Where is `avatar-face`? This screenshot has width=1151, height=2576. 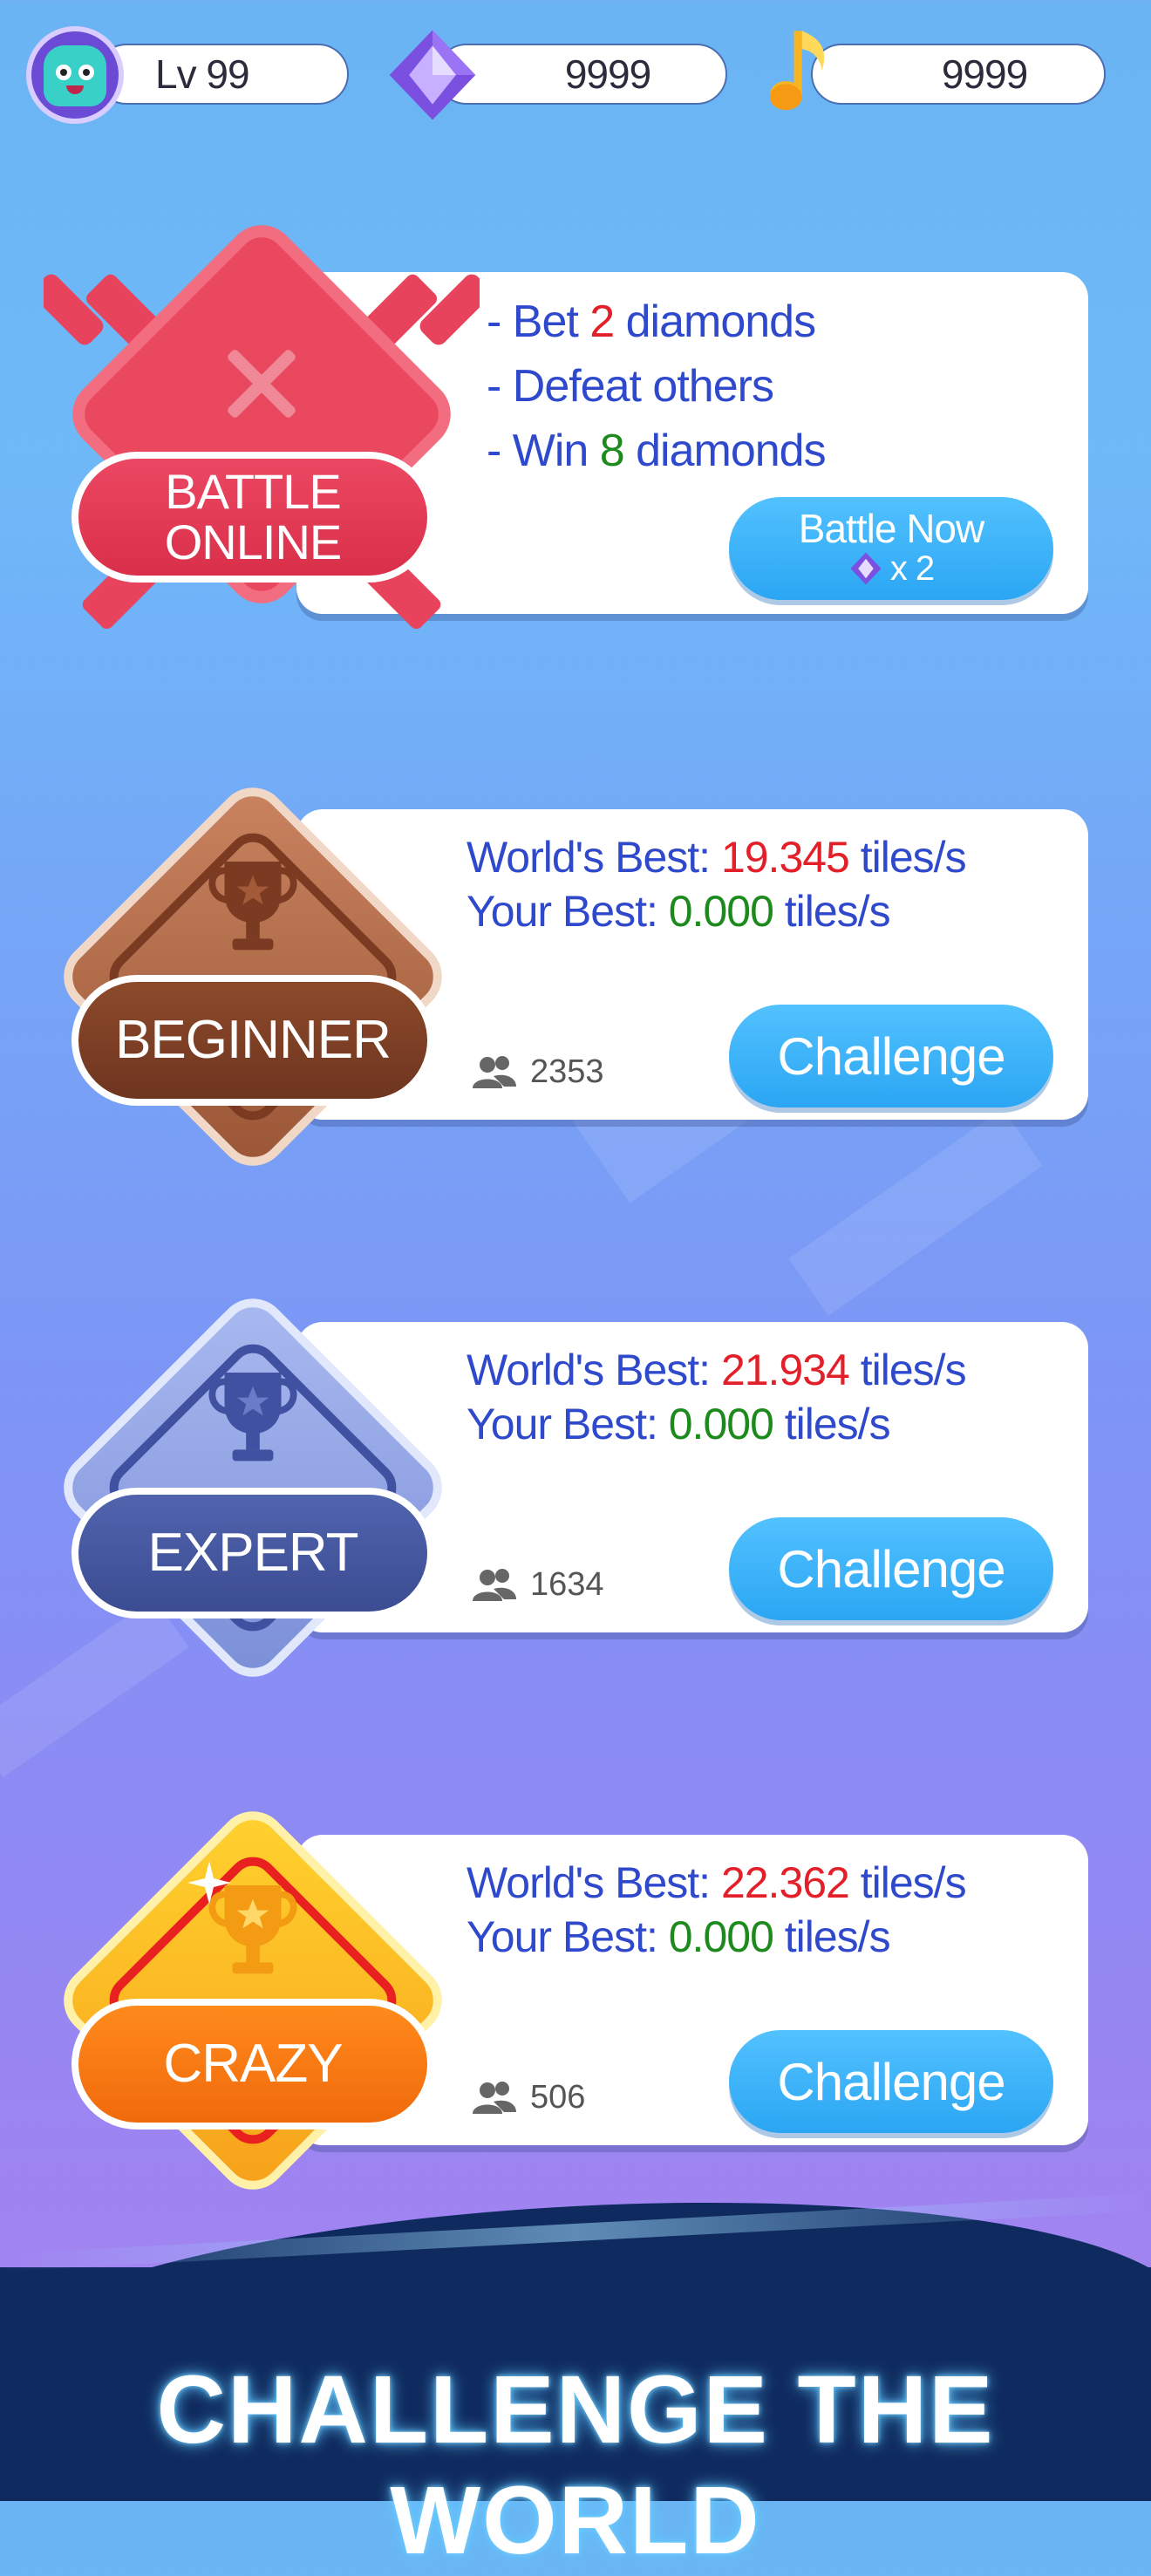 avatar-face is located at coordinates (75, 75).